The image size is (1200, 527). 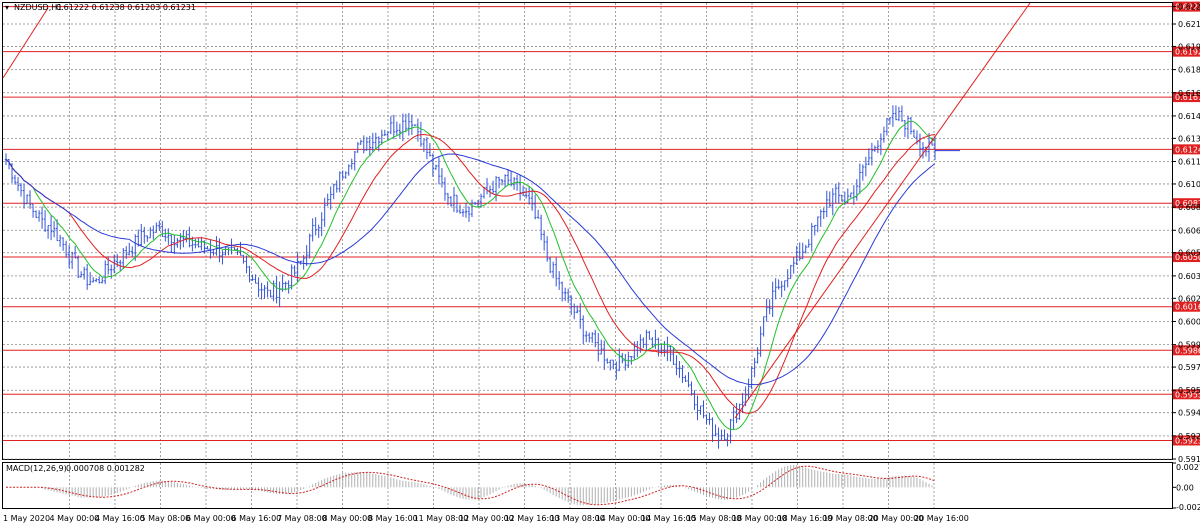 I want to click on time-tick-label: 8 May 00:00, so click(x=348, y=518).